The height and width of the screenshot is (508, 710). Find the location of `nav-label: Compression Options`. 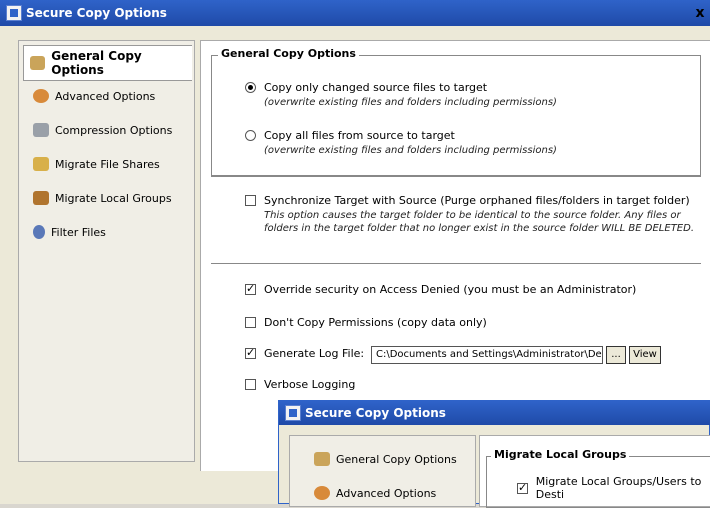

nav-label: Compression Options is located at coordinates (114, 130).